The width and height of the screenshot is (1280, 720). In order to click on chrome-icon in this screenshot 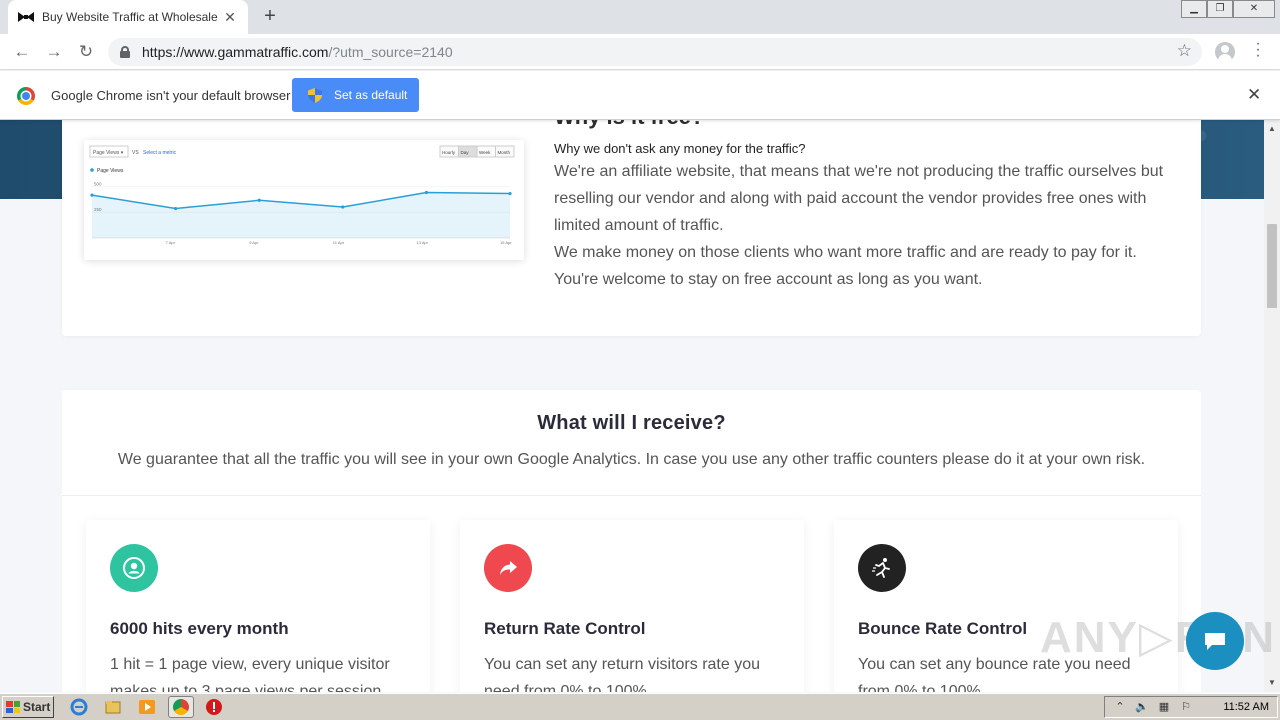, I will do `click(181, 707)`.